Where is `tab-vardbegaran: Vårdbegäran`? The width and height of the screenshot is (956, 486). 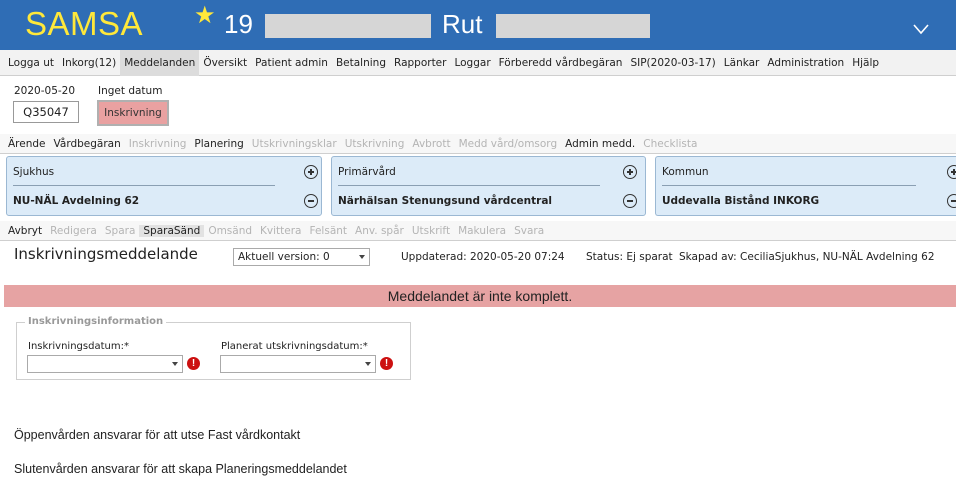
tab-vardbegaran: Vårdbegäran is located at coordinates (87, 144).